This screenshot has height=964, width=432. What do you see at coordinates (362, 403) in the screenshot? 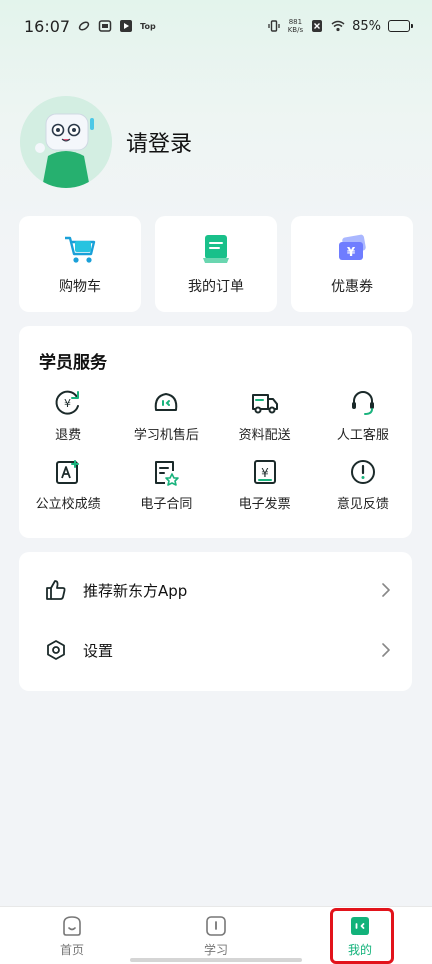
I see `headset-icon` at bounding box center [362, 403].